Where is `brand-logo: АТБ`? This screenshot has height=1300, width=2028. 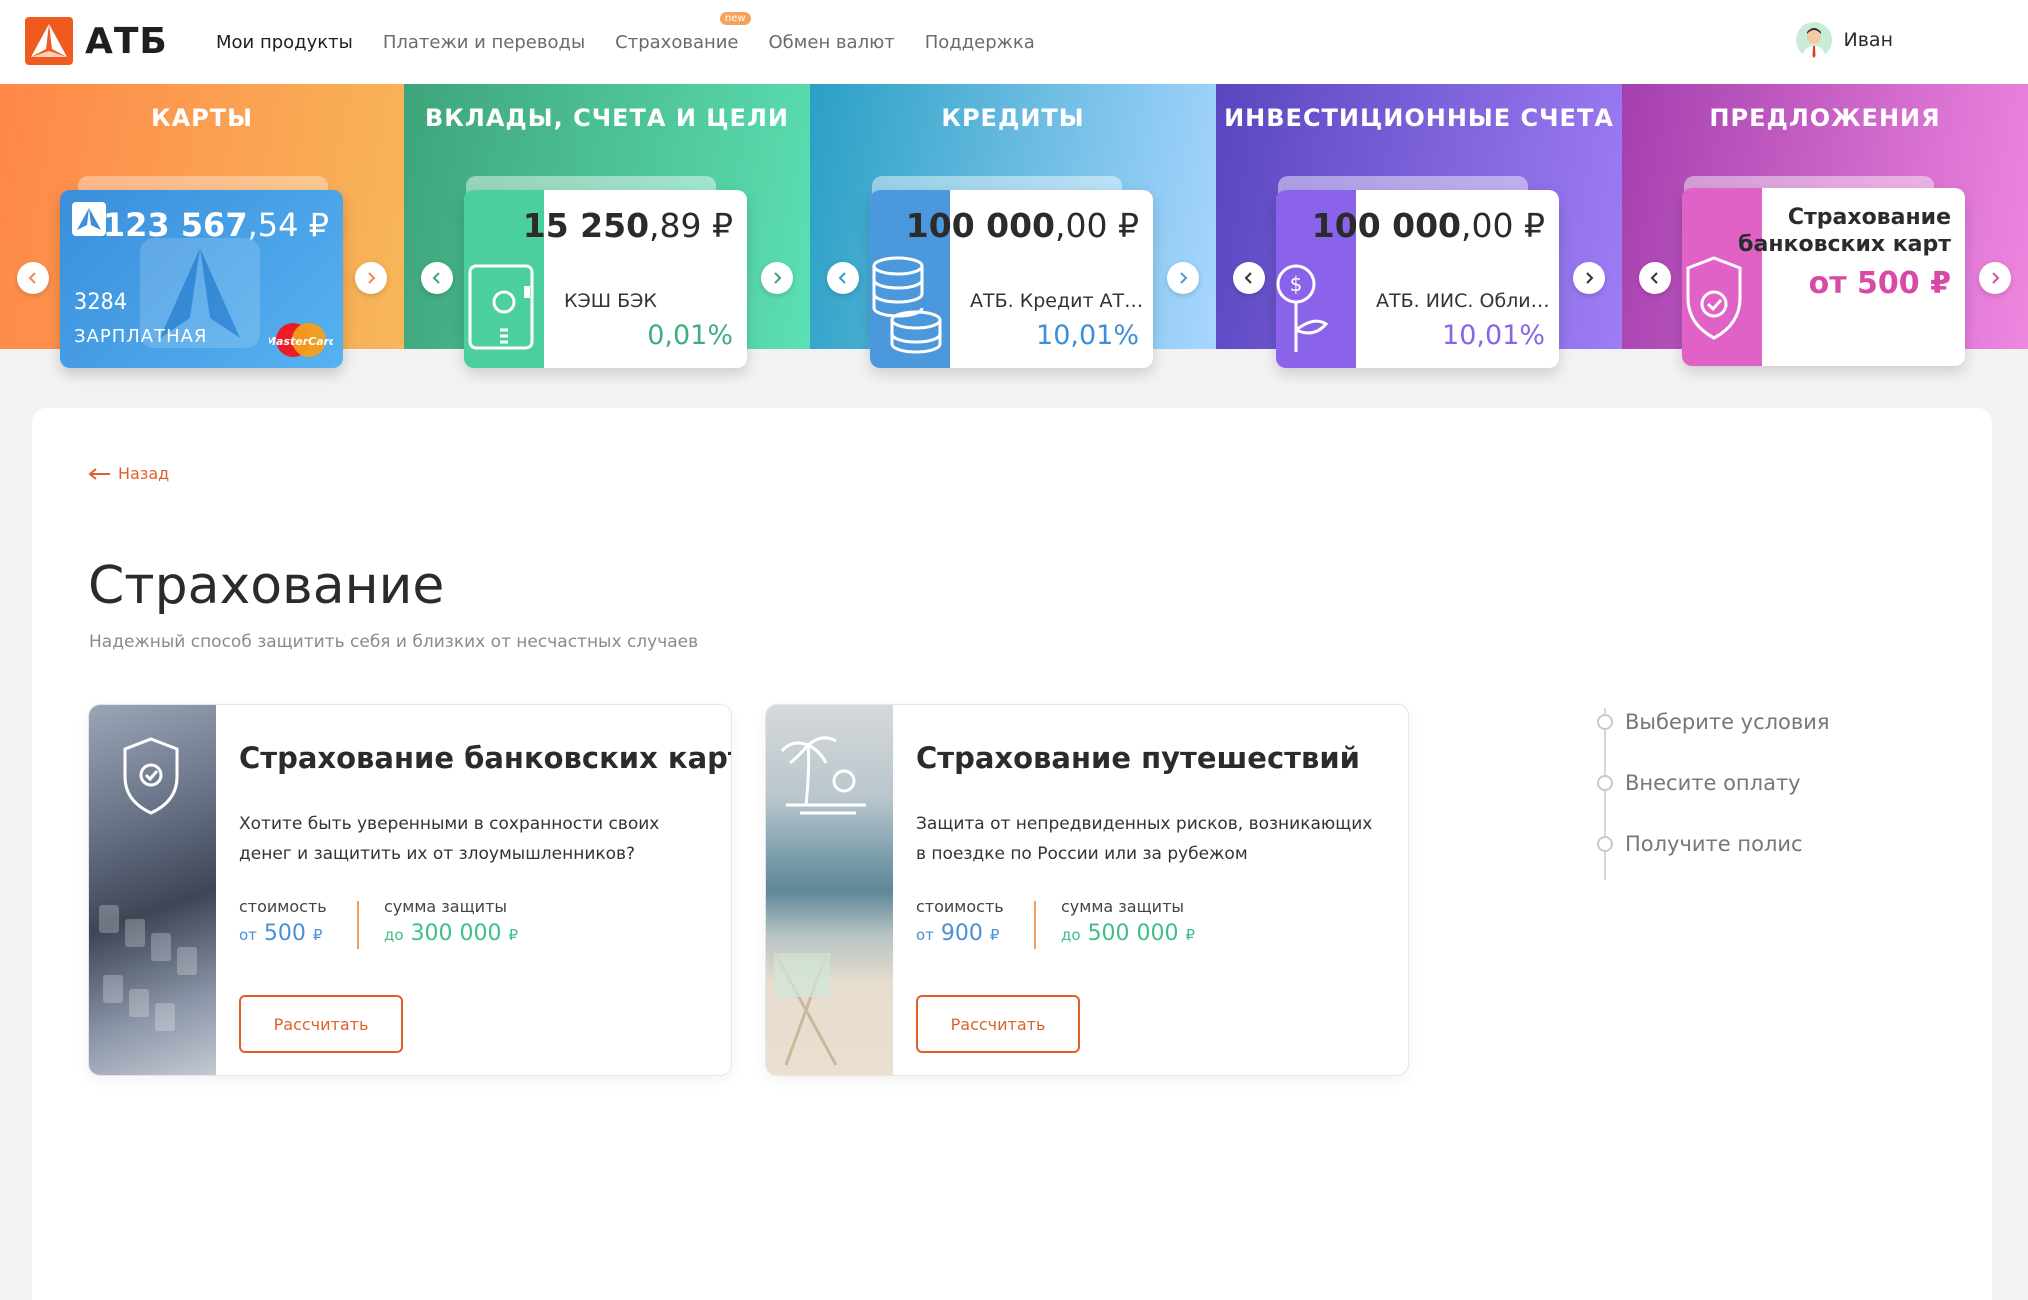 brand-logo: АТБ is located at coordinates (96, 41).